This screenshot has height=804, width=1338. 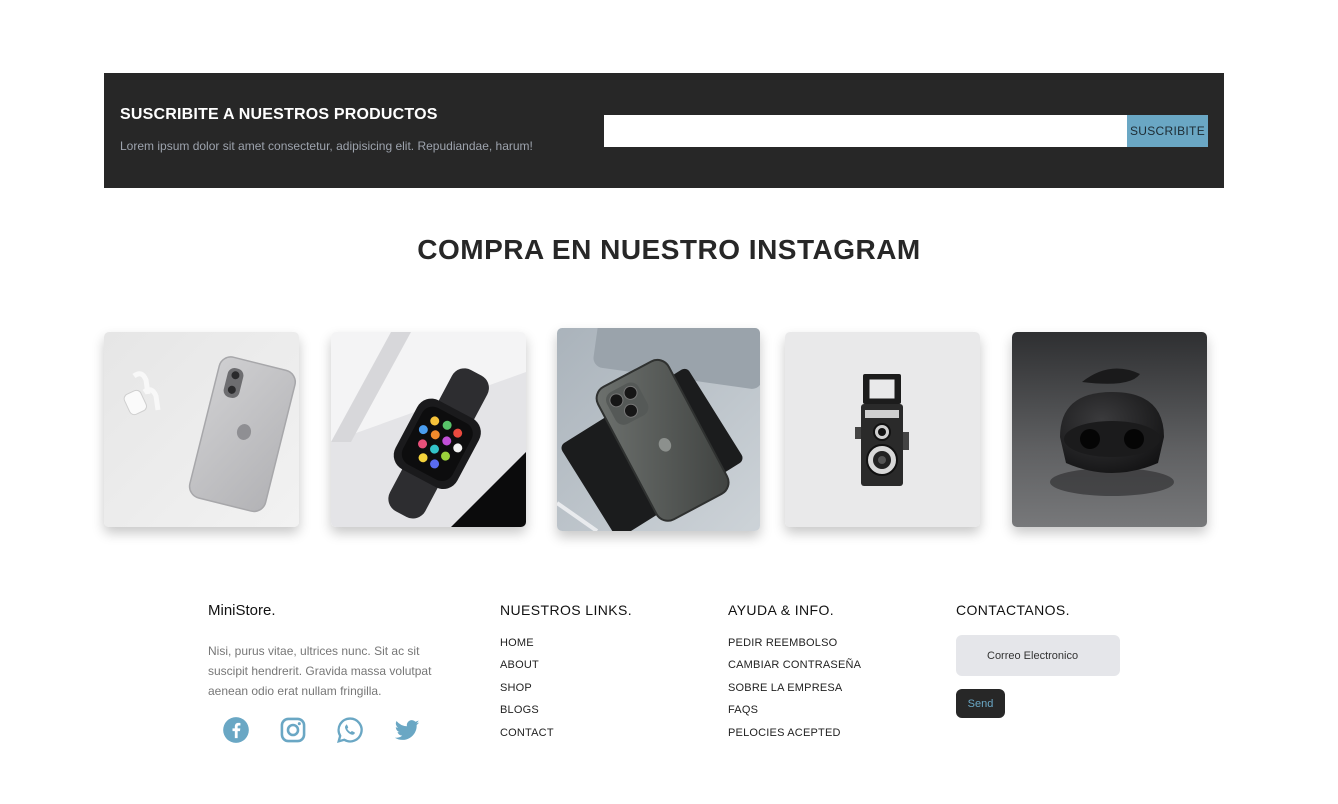 What do you see at coordinates (527, 669) in the screenshot?
I see `footer-link-about: ABOUT` at bounding box center [527, 669].